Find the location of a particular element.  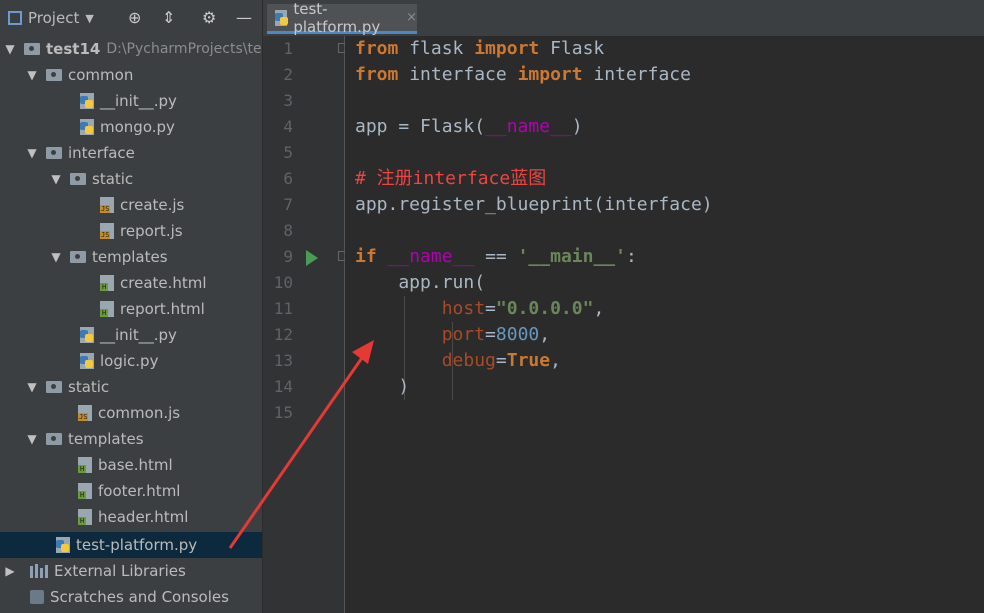

annotation-arrow-head is located at coordinates (363, 352).